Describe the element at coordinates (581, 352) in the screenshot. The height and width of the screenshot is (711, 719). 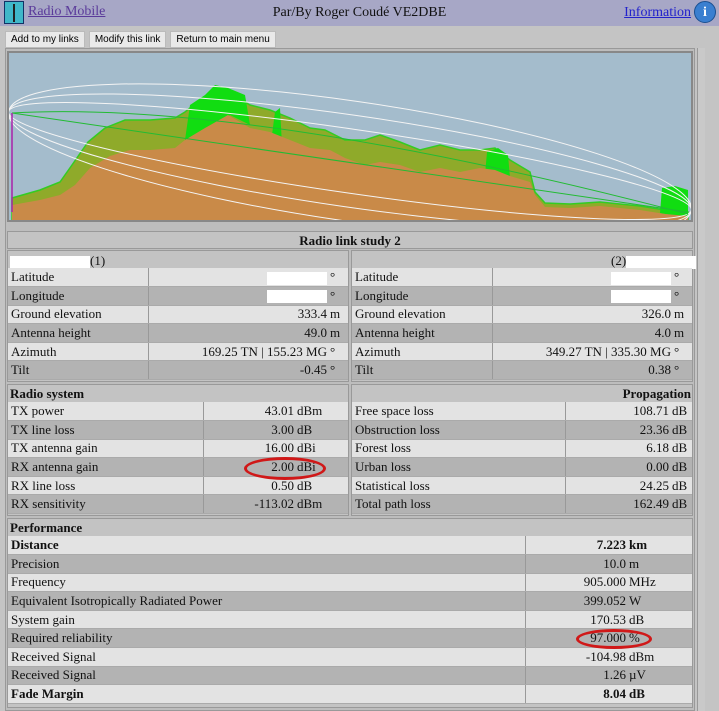
I see `cell-value: 349.27 TN | 335.30 MG` at that location.